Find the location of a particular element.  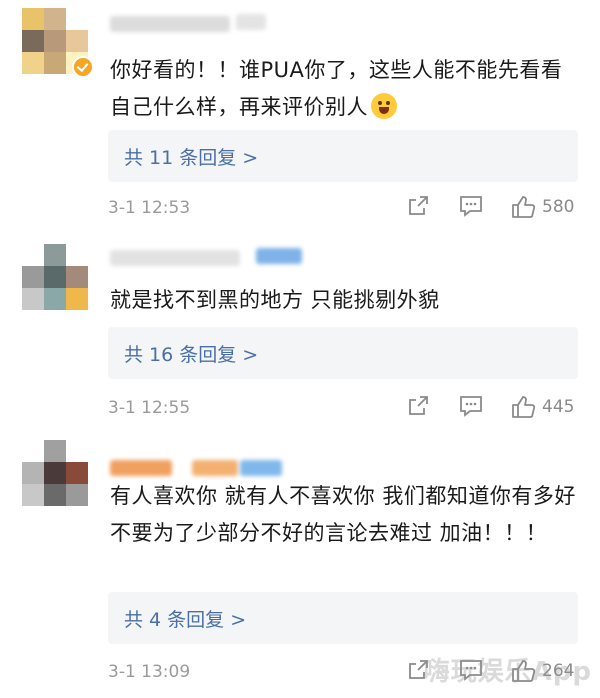

verified-badge-icon is located at coordinates (83, 67).